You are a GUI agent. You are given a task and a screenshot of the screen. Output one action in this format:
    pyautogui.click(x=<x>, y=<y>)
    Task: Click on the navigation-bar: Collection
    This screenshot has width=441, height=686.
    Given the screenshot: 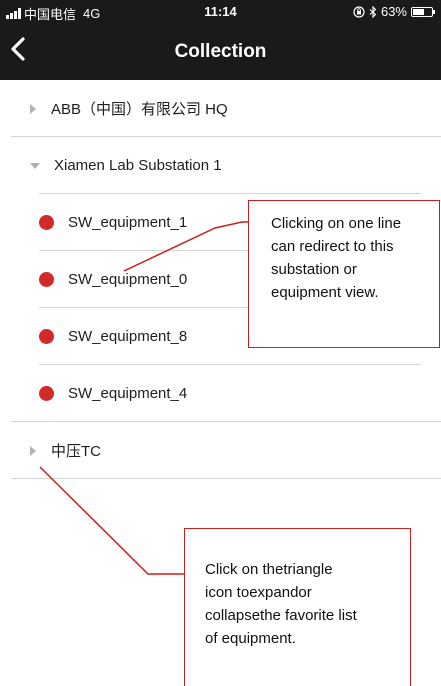 What is the action you would take?
    pyautogui.click(x=220, y=51)
    